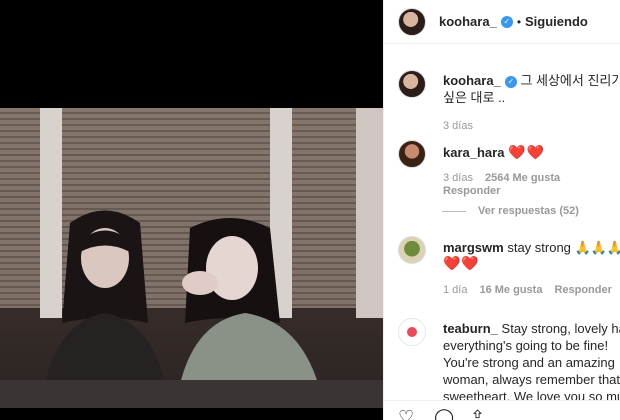 The image size is (620, 420). I want to click on comment-body: margswm stay strong 🙏🙏🙏, so click(531, 247).